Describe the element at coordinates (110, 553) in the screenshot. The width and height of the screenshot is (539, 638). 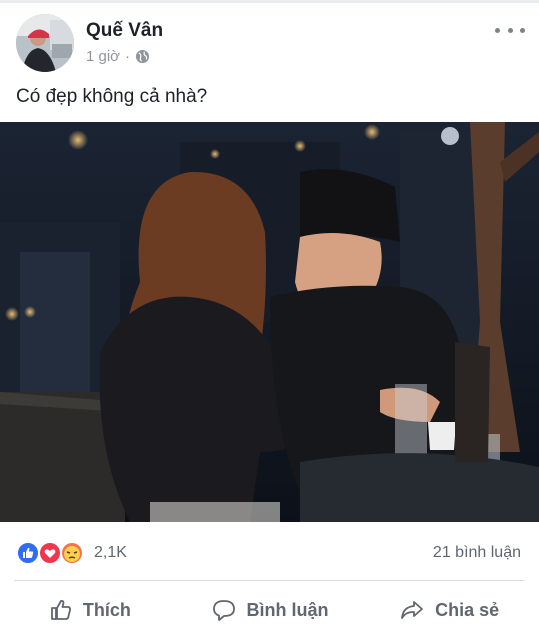
I see `reaction-count: 2,1K` at that location.